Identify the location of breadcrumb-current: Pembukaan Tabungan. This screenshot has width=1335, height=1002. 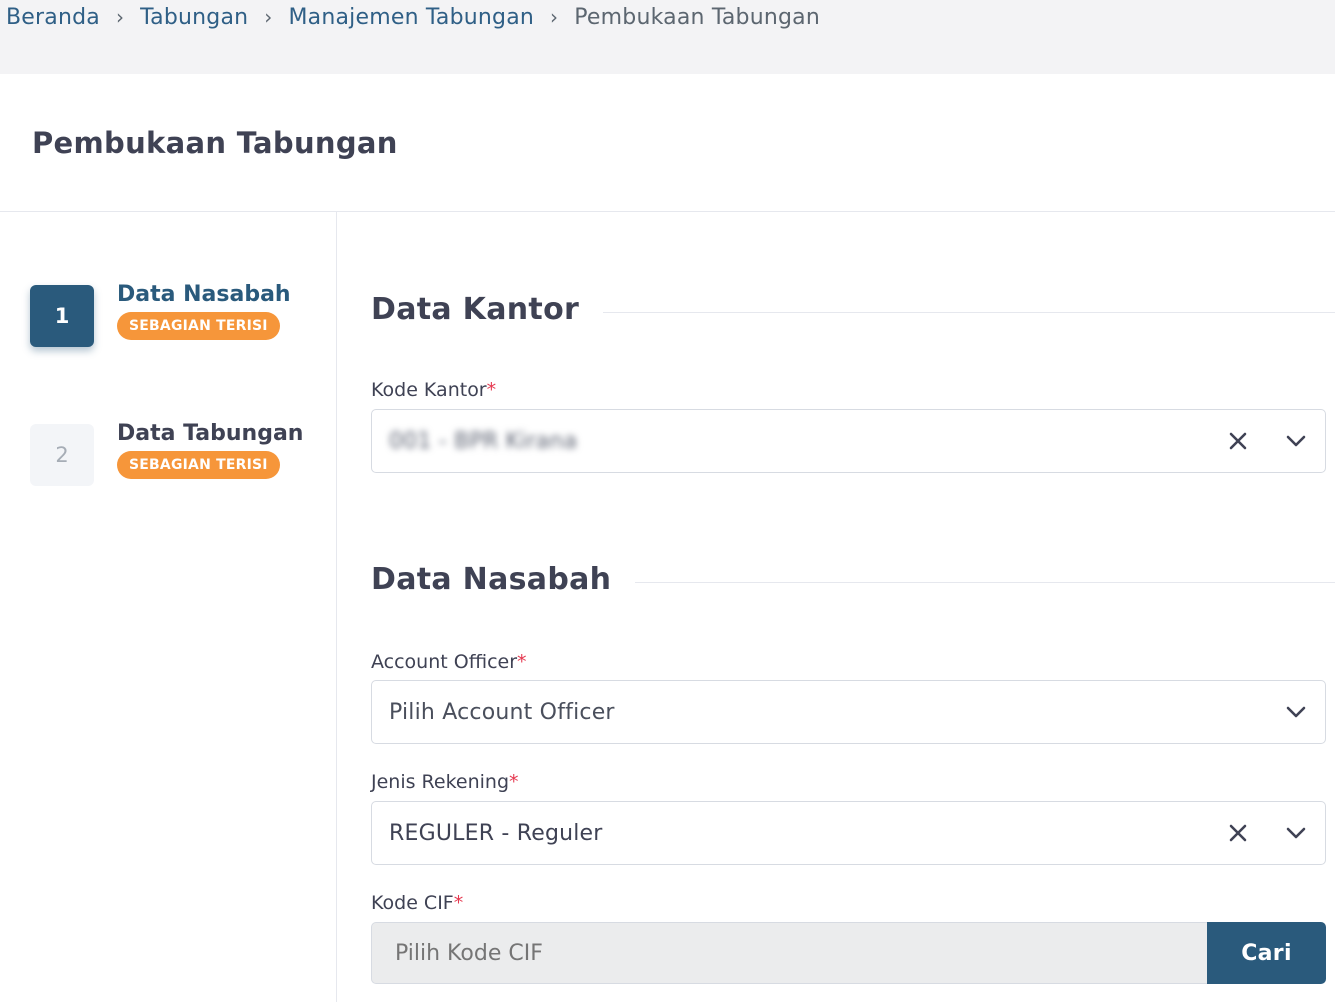
(697, 17).